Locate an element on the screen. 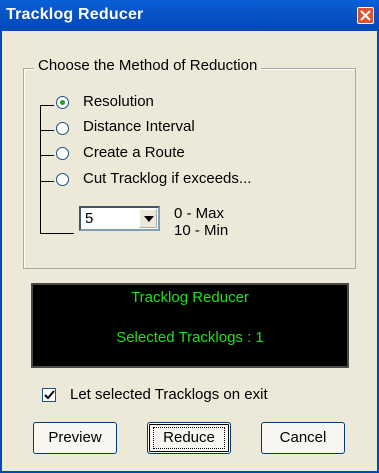  radio-create-route is located at coordinates (62, 153).